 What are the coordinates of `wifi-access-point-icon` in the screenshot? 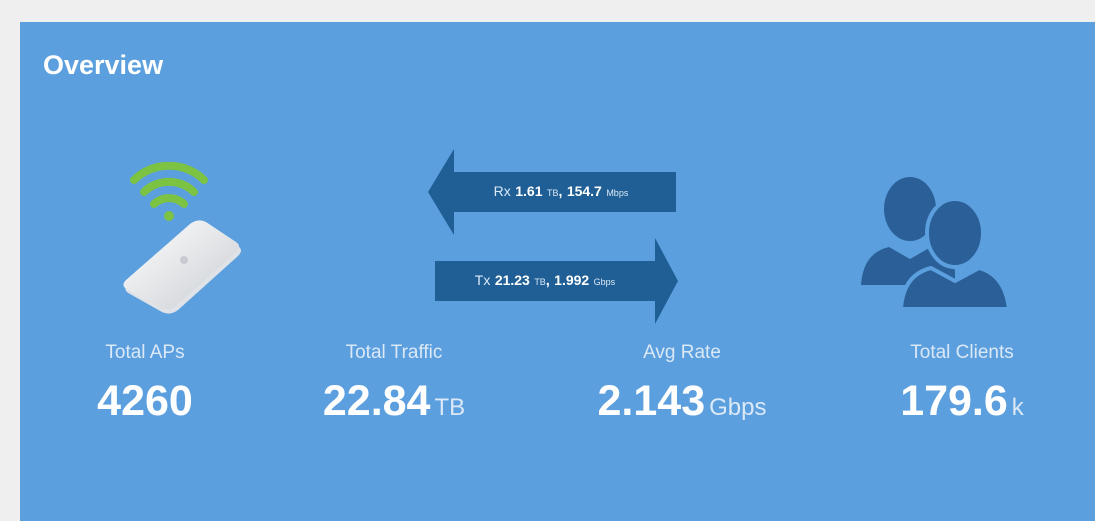 It's located at (182, 238).